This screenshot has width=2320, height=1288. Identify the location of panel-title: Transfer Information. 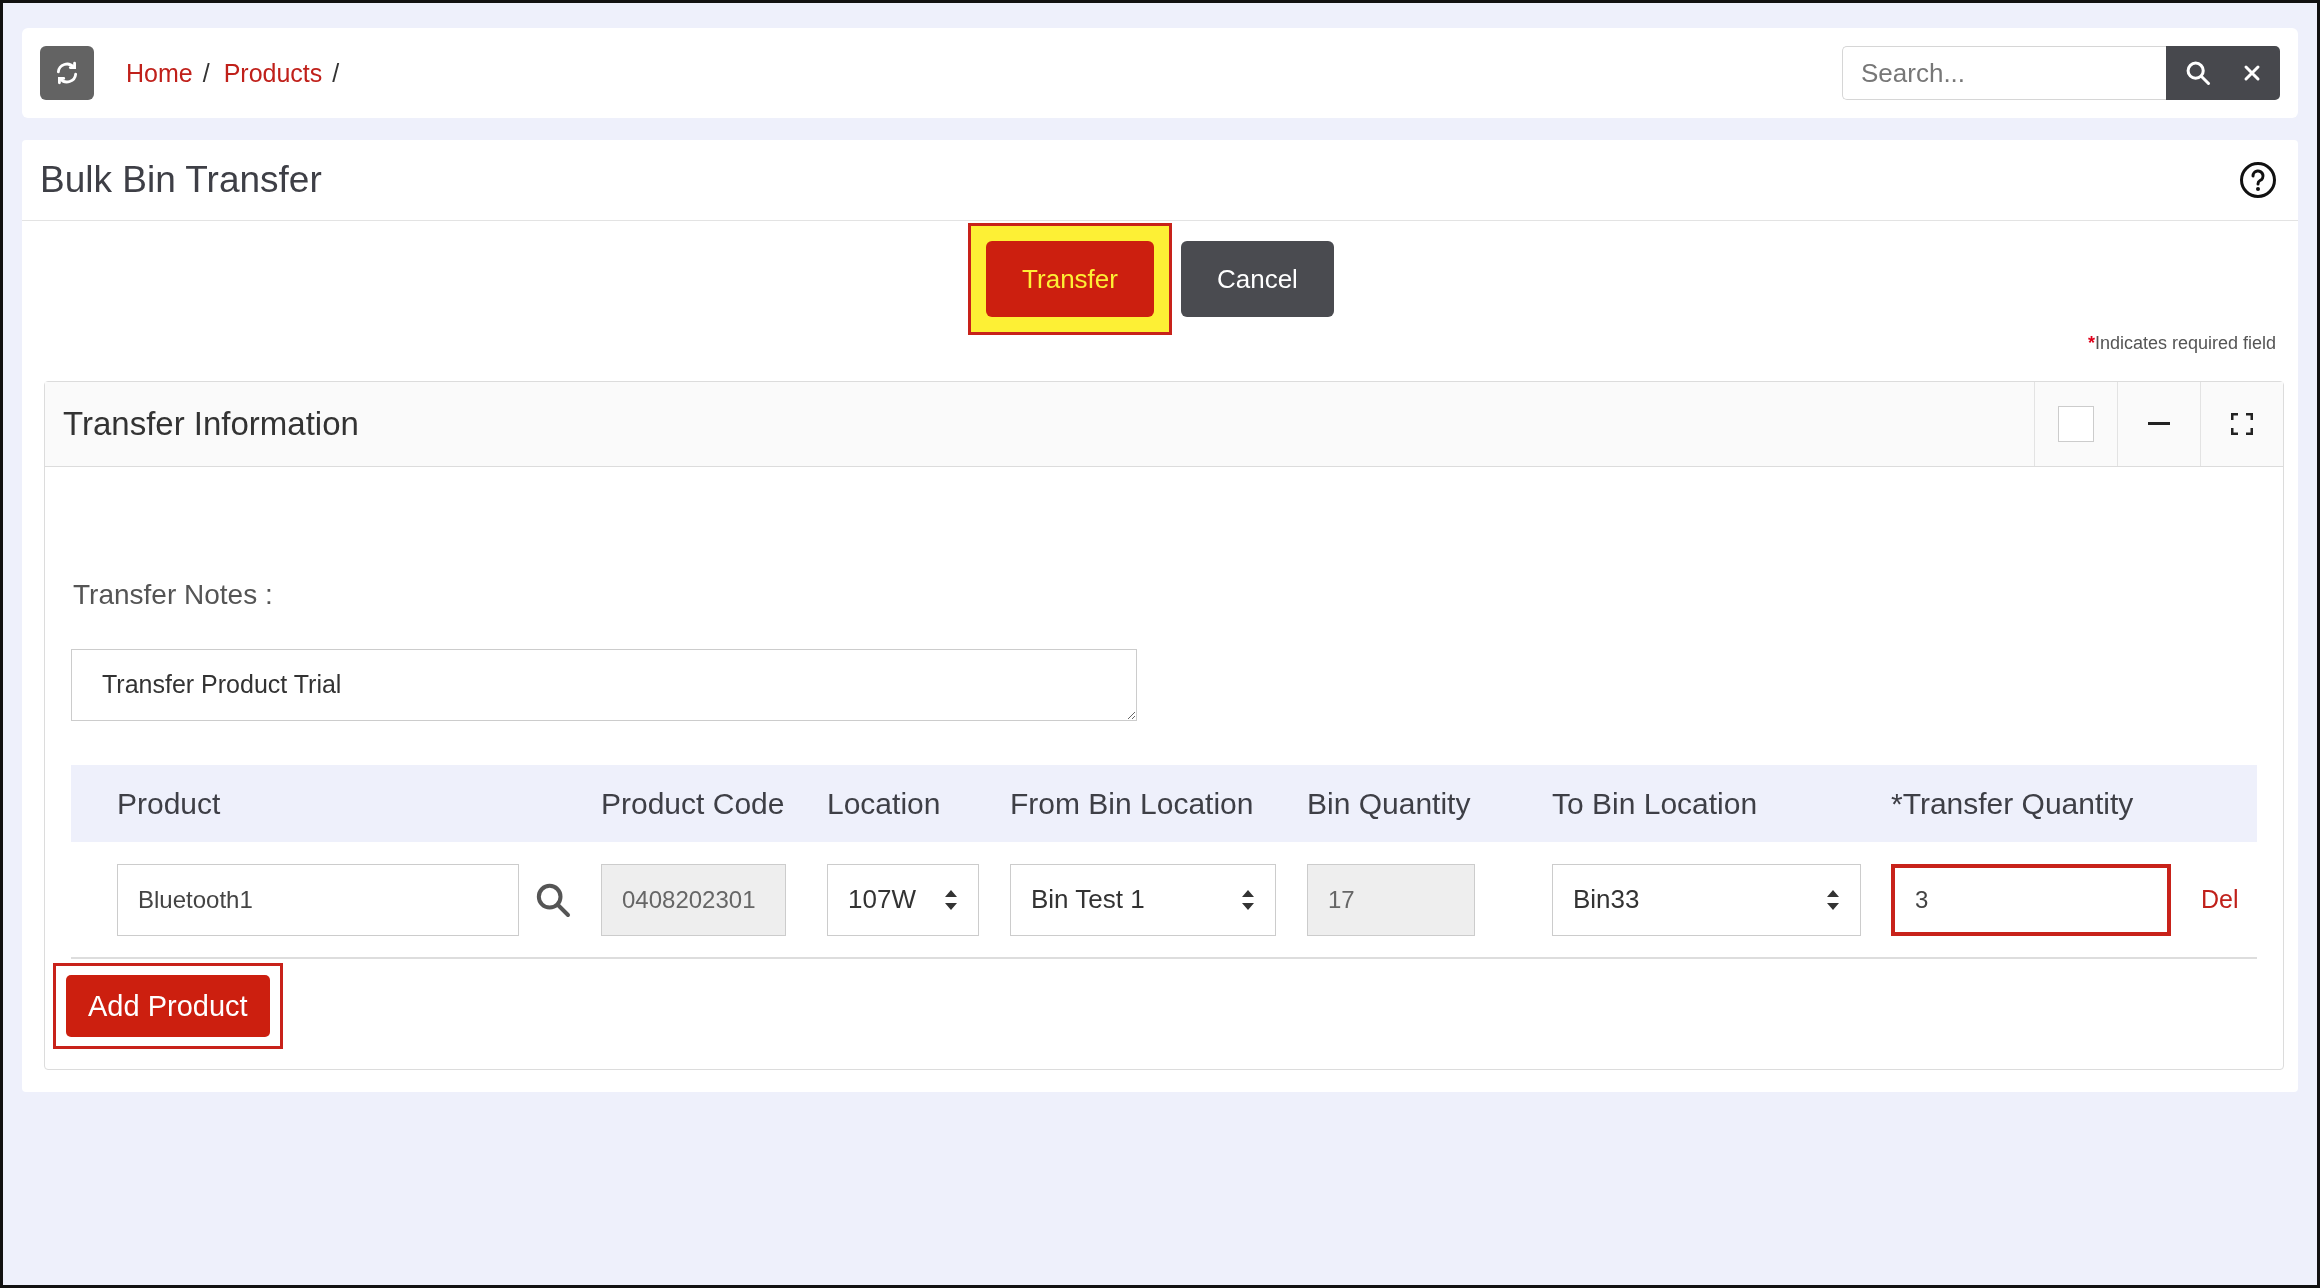
(211, 424).